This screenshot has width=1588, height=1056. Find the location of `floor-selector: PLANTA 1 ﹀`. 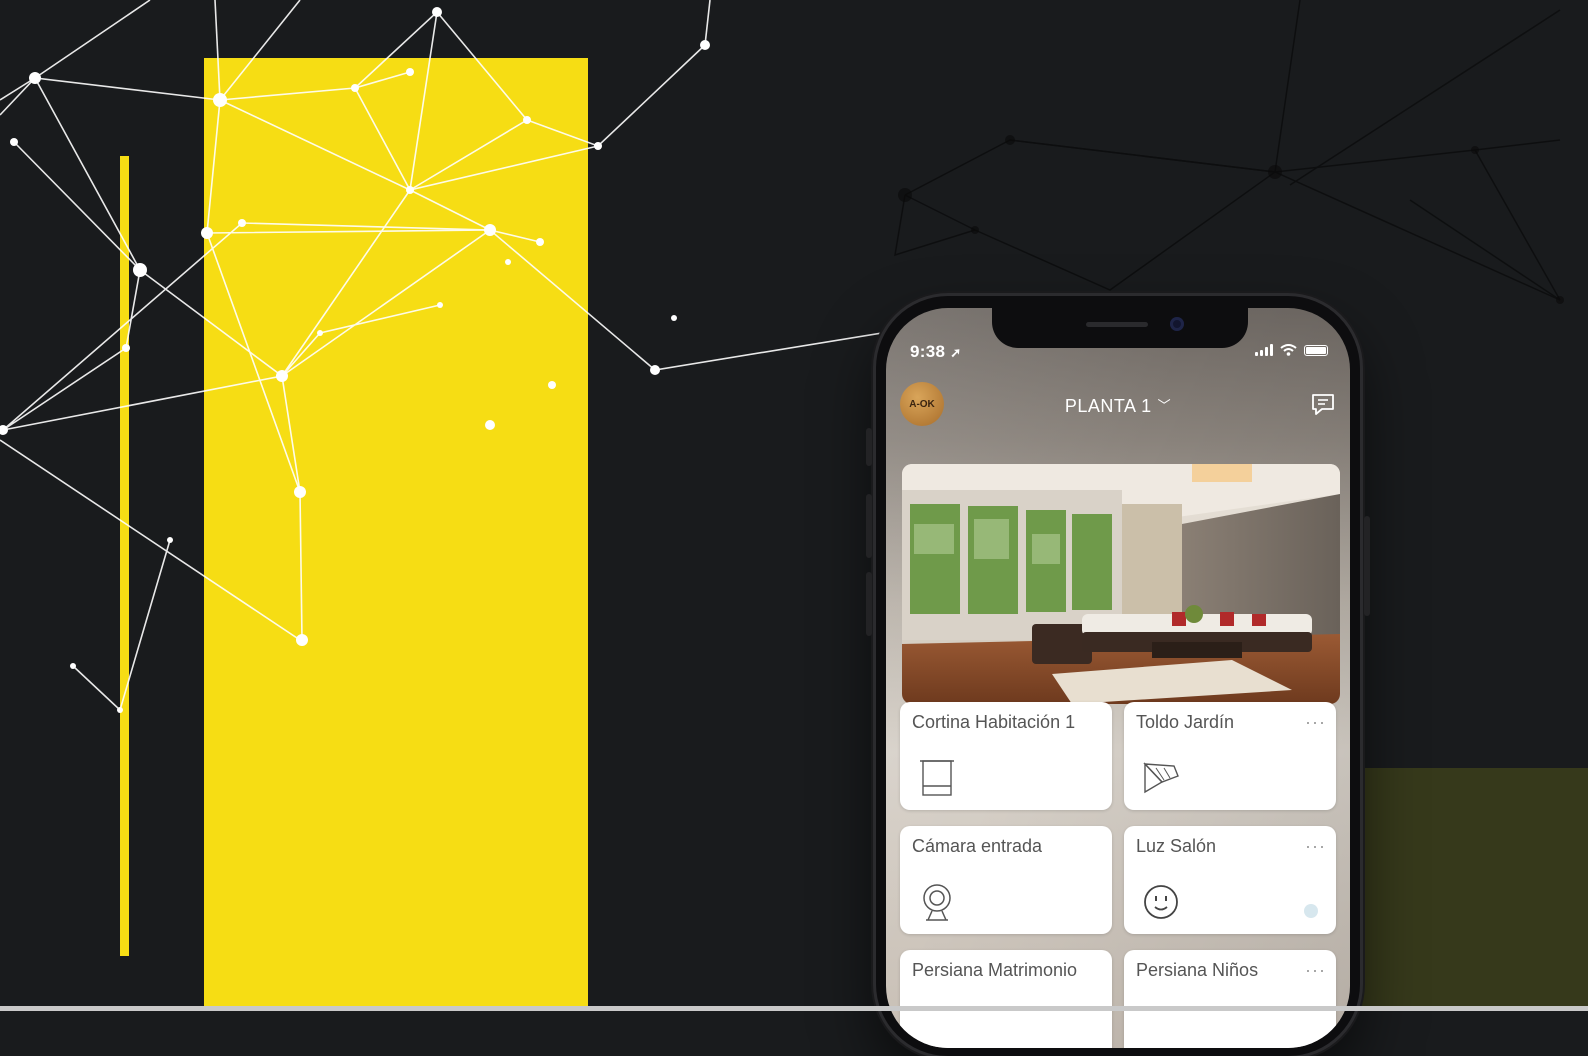

floor-selector: PLANTA 1 ﹀ is located at coordinates (1118, 406).